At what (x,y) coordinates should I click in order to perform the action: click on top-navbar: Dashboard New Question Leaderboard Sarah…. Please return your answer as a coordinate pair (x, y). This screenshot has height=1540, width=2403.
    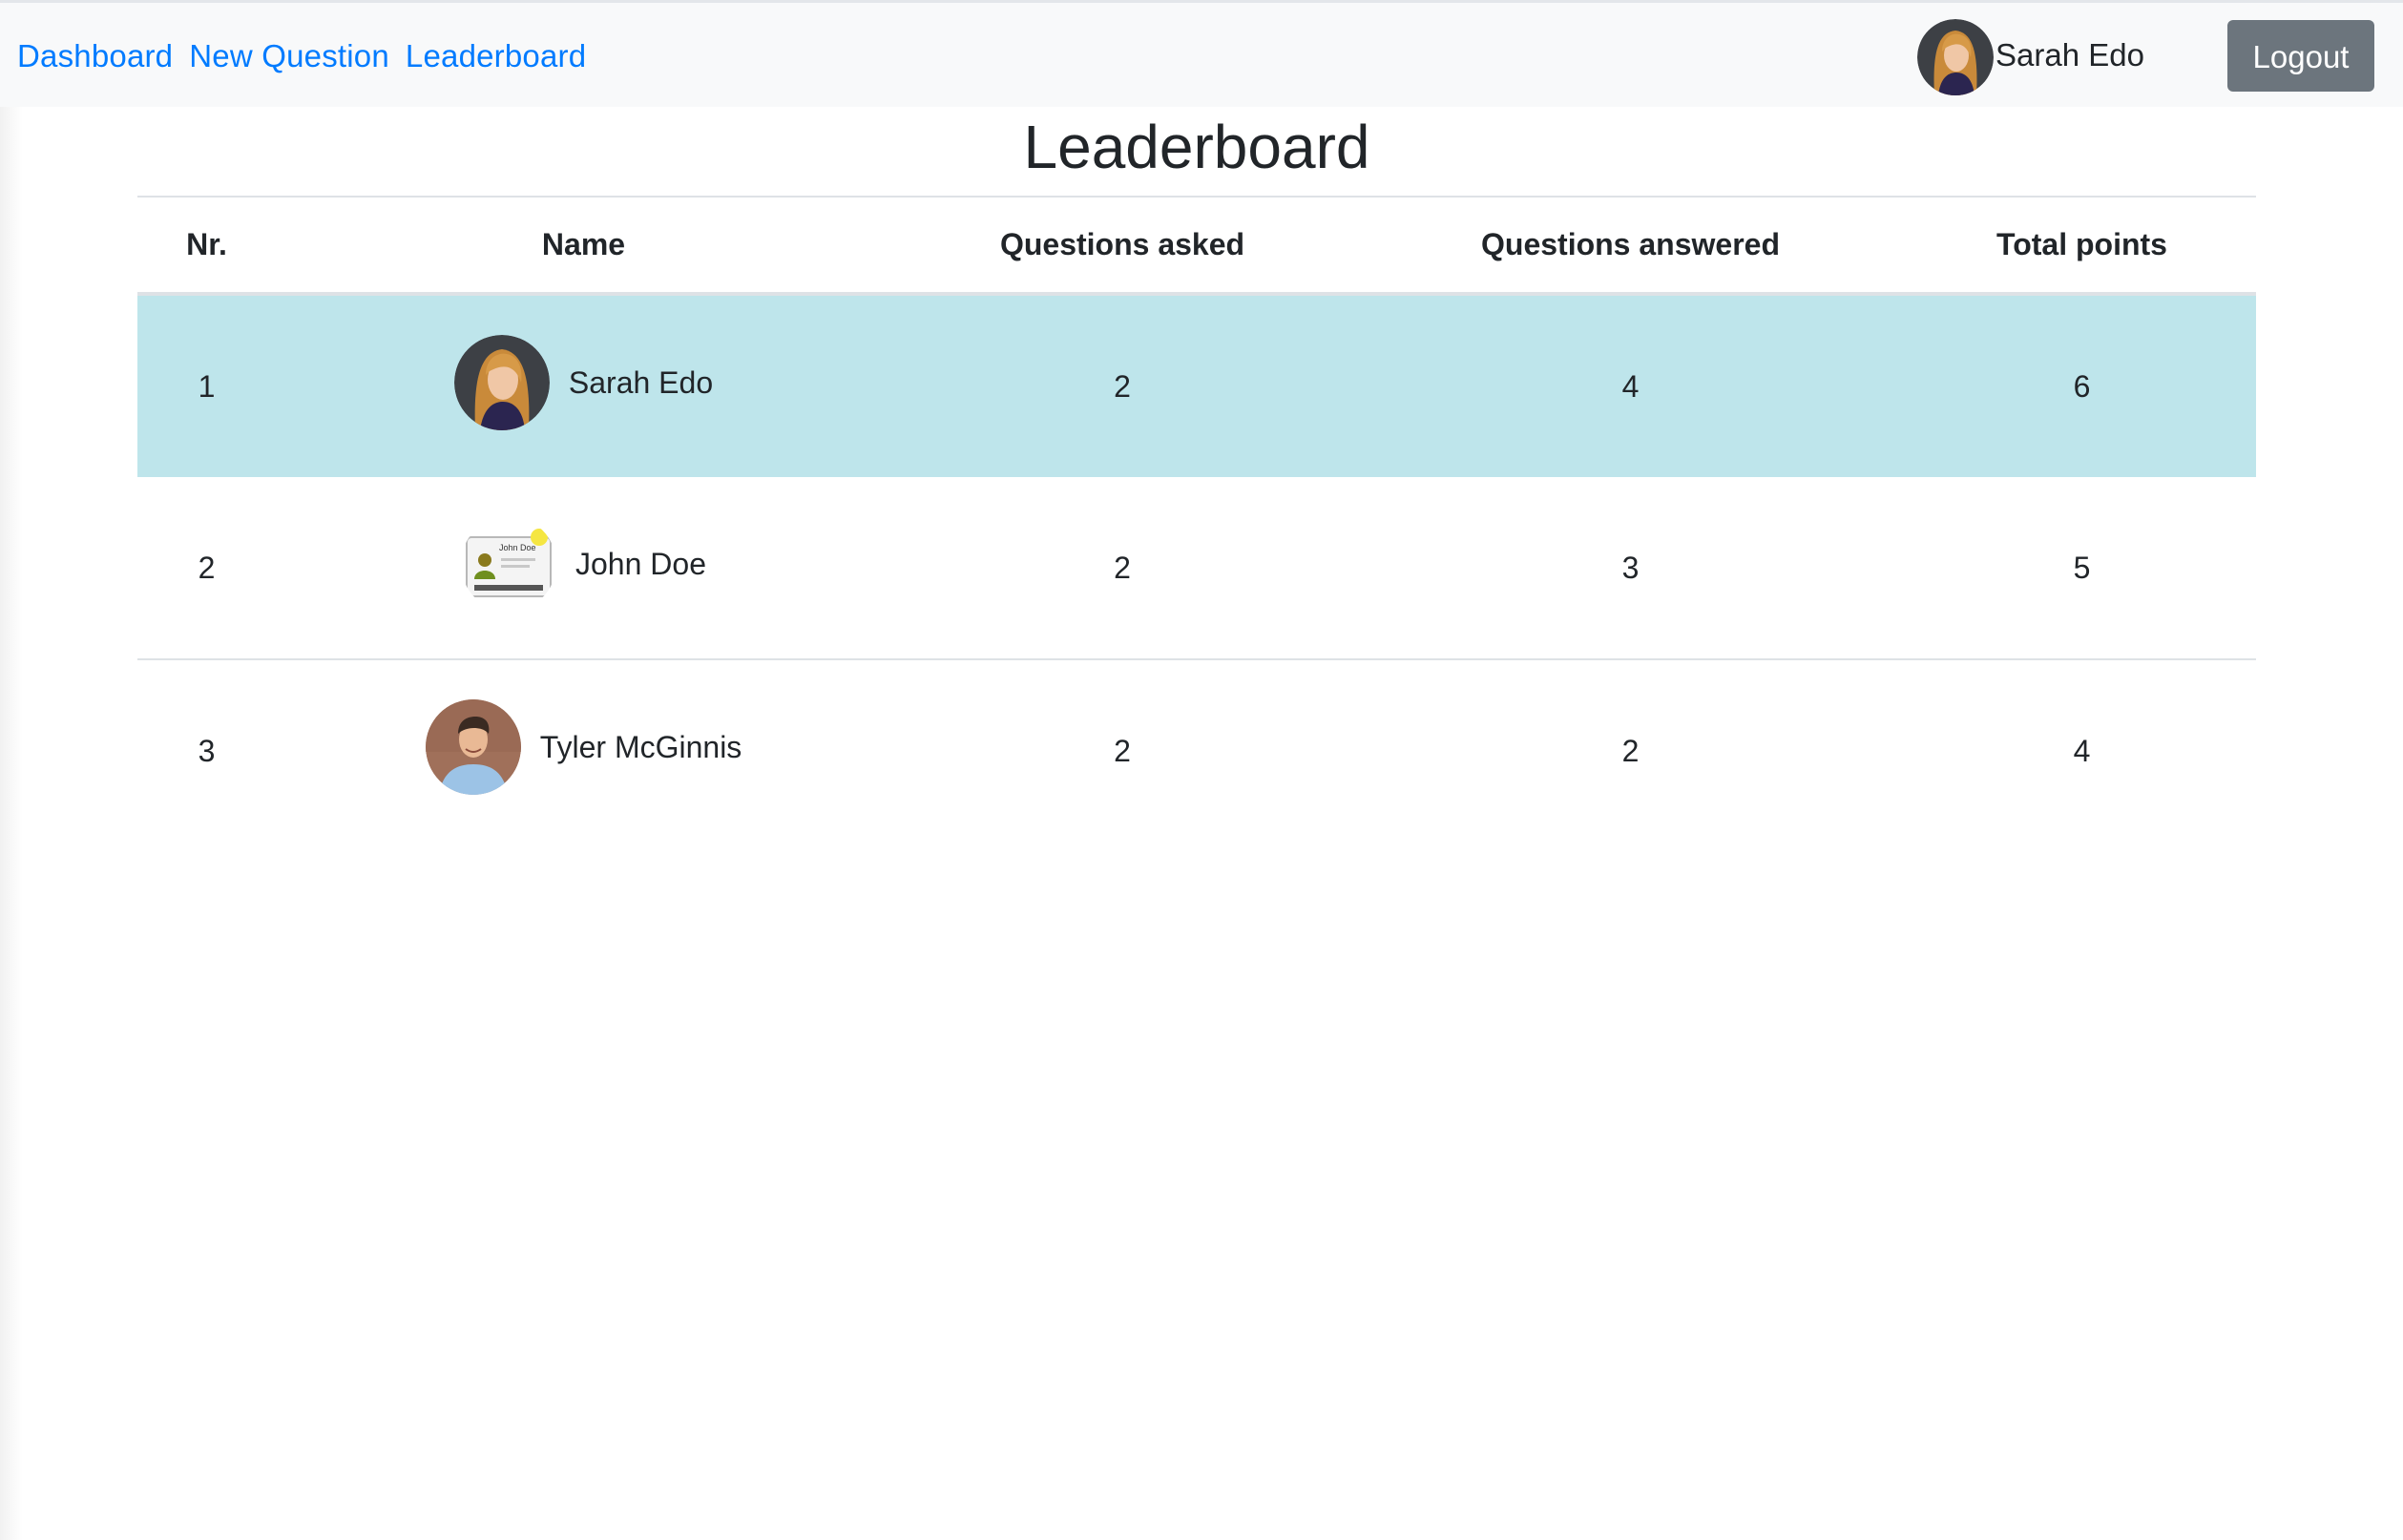
    Looking at the image, I should click on (1201, 54).